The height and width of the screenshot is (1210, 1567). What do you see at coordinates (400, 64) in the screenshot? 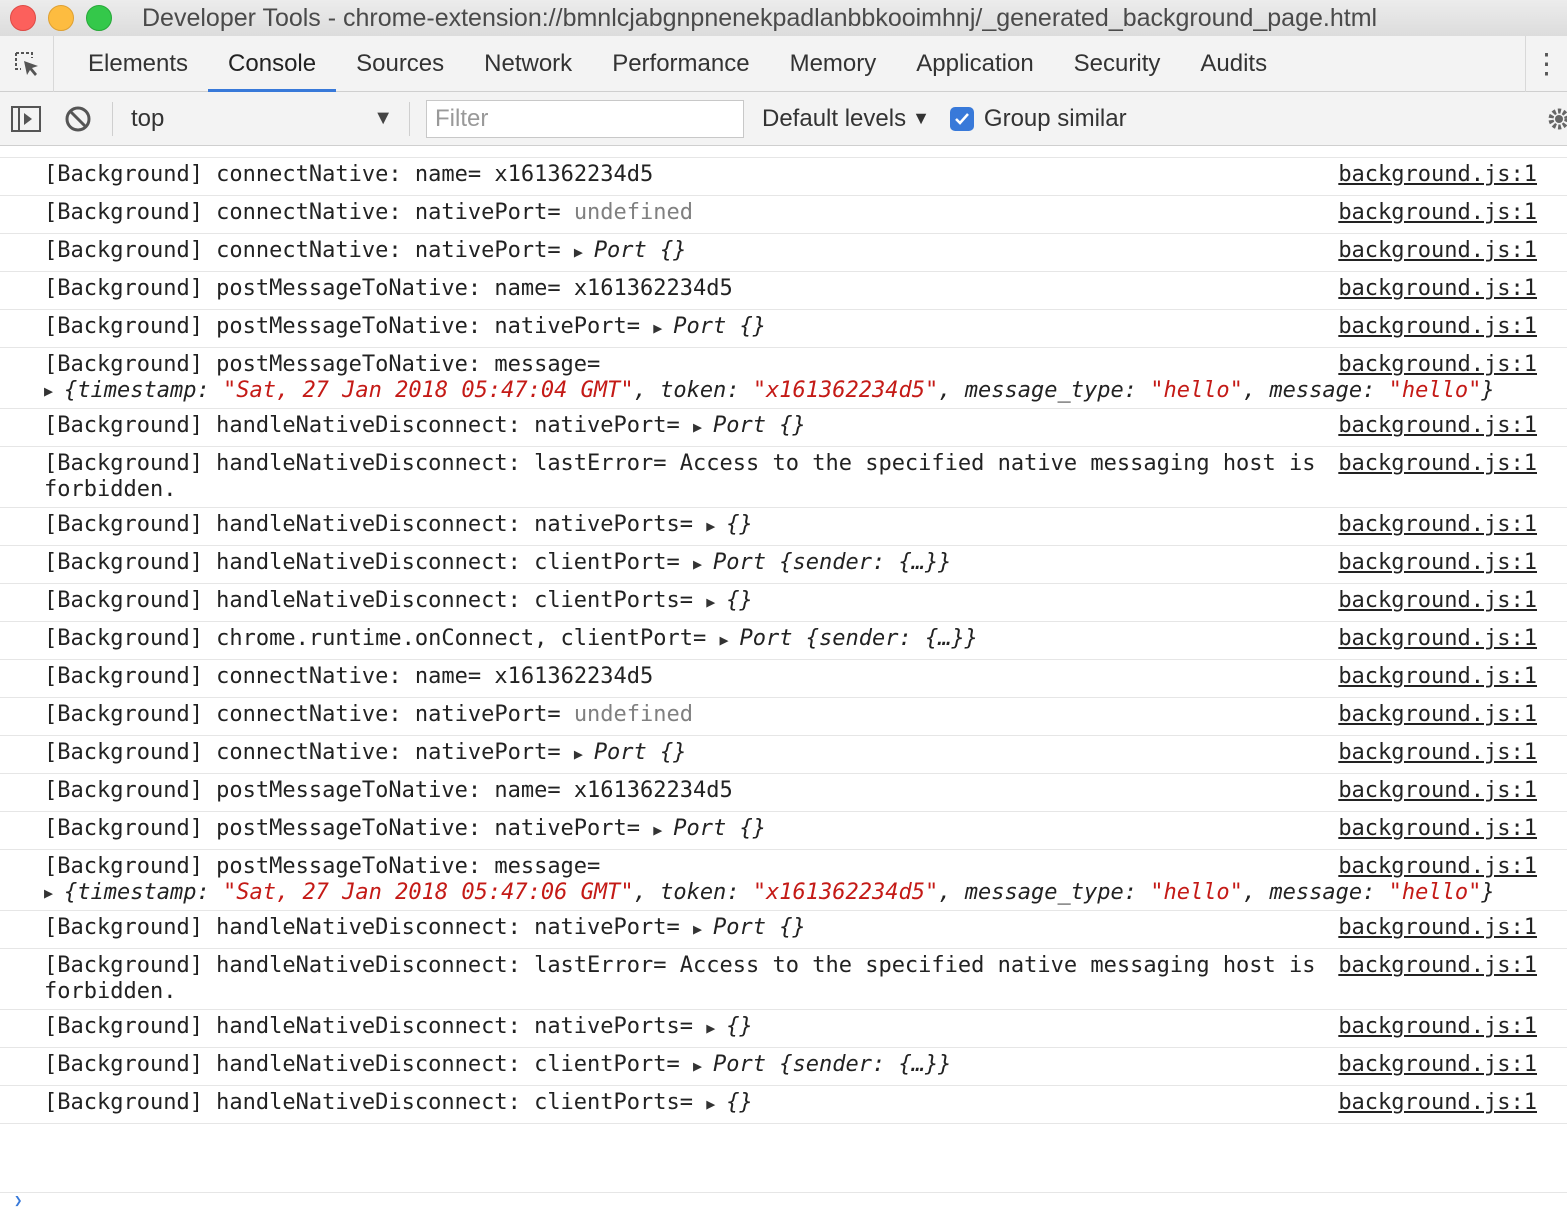
I see `tab-sources: Sources` at bounding box center [400, 64].